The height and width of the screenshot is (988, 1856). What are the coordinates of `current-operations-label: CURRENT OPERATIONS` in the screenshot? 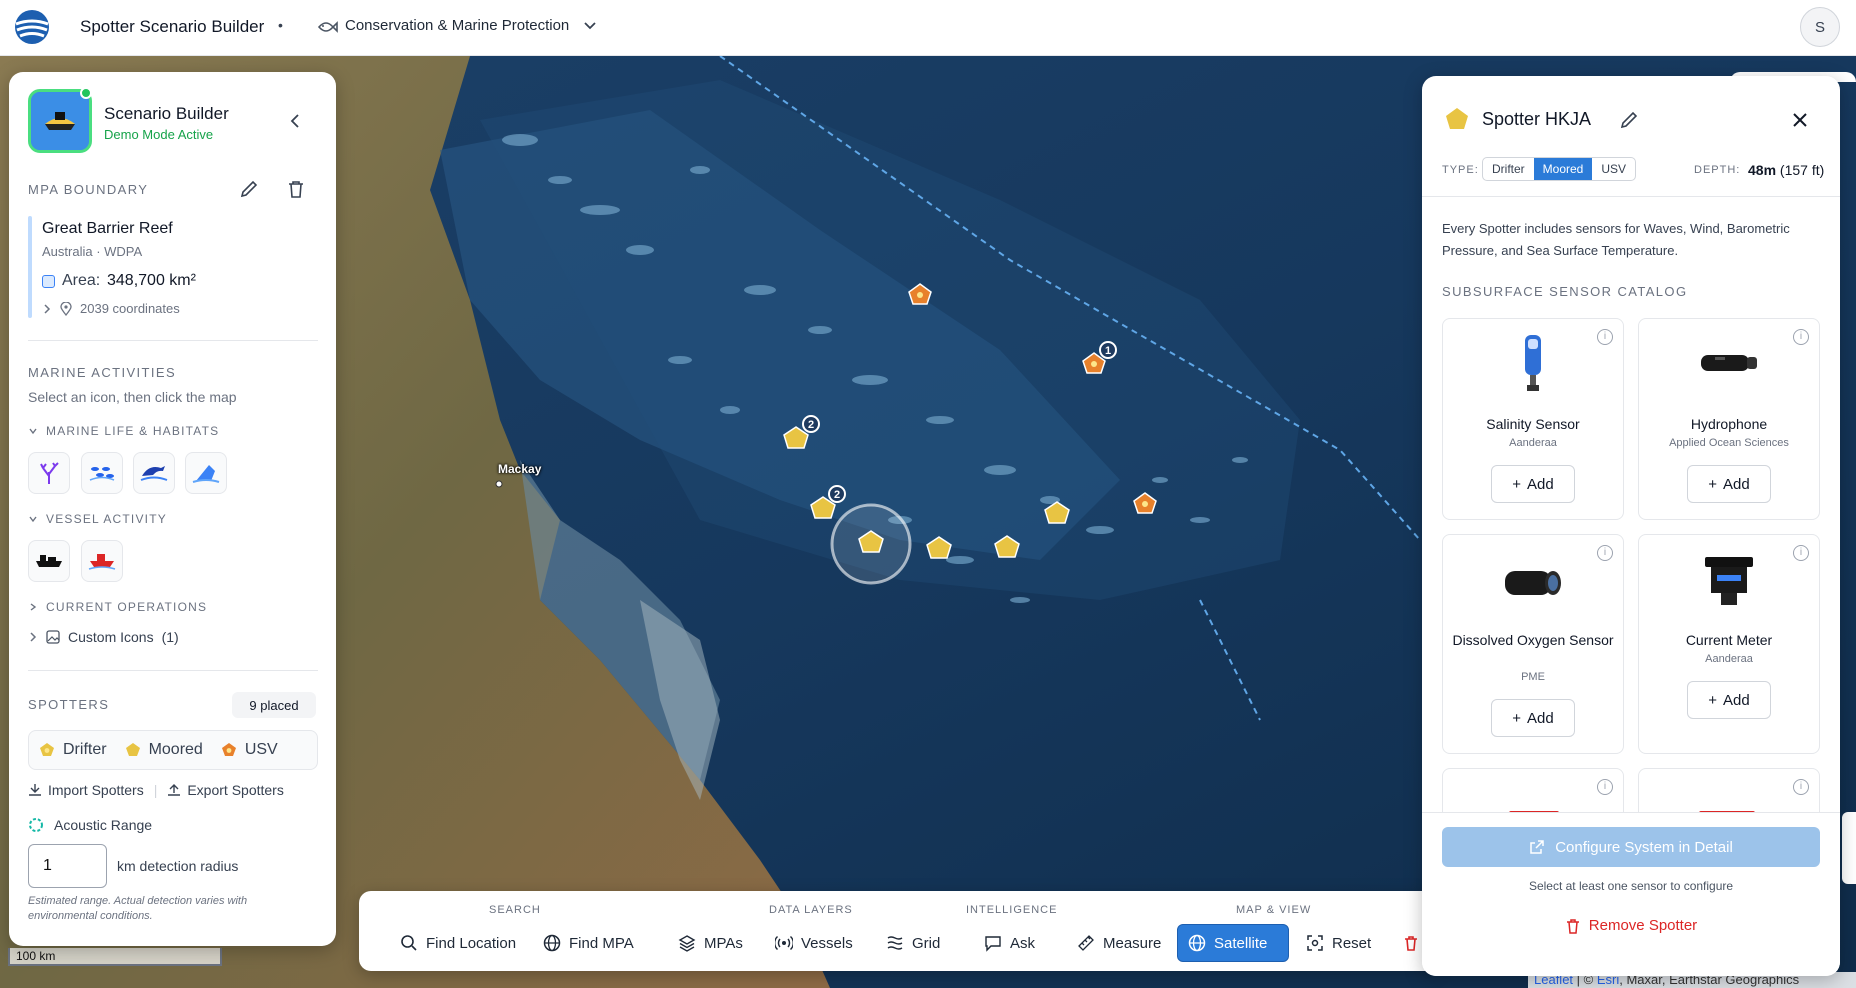 It's located at (127, 607).